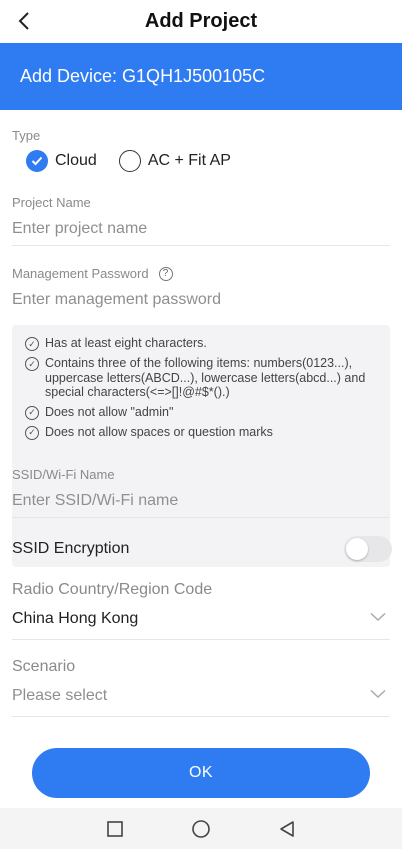 The height and width of the screenshot is (849, 402). Describe the element at coordinates (60, 695) in the screenshot. I see `scenario-value: Please select` at that location.